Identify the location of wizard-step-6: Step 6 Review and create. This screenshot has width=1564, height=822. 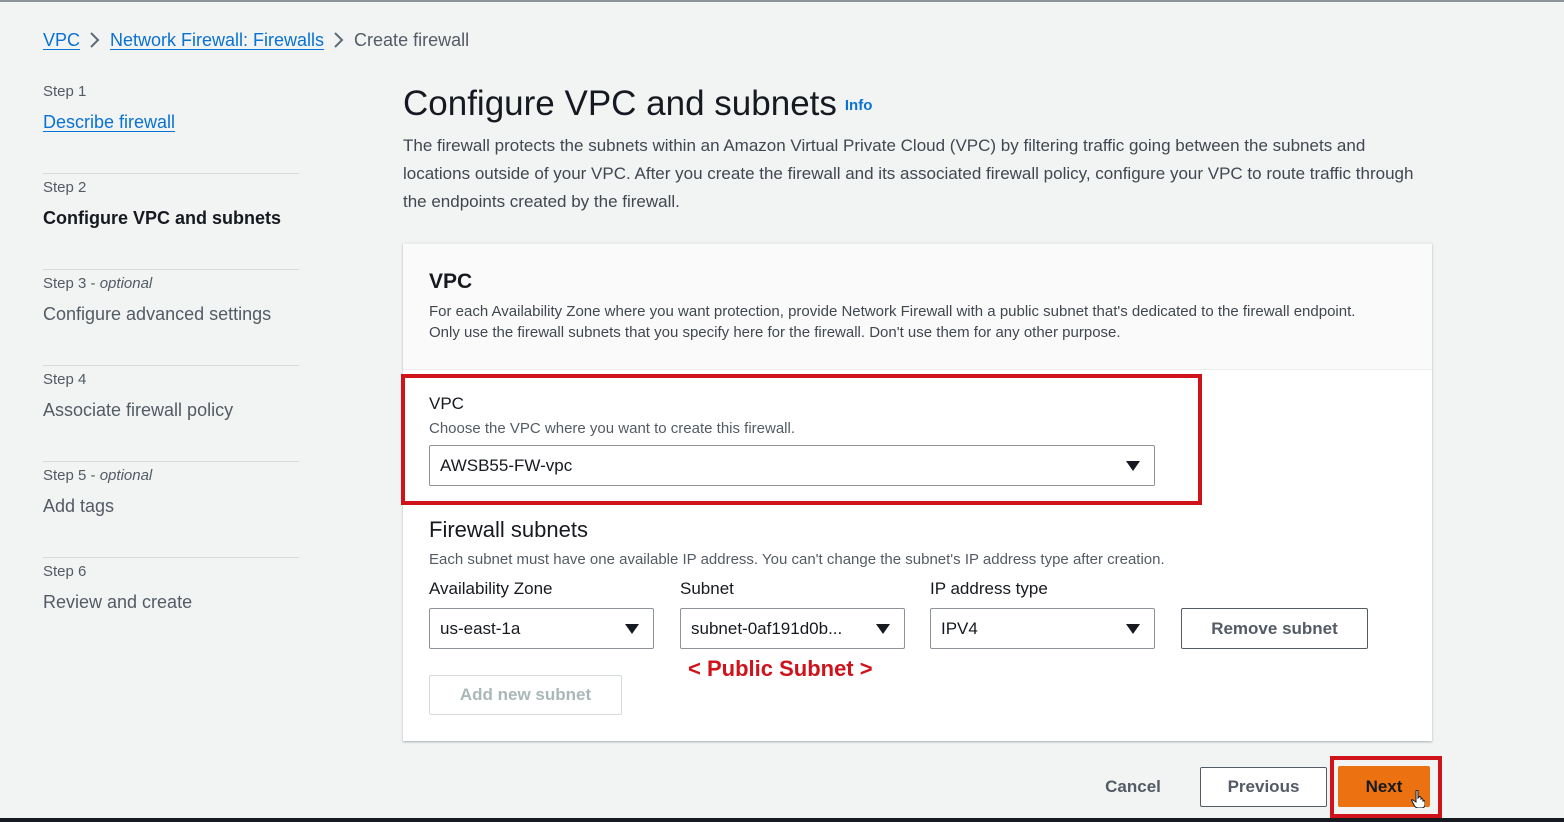
(171, 606).